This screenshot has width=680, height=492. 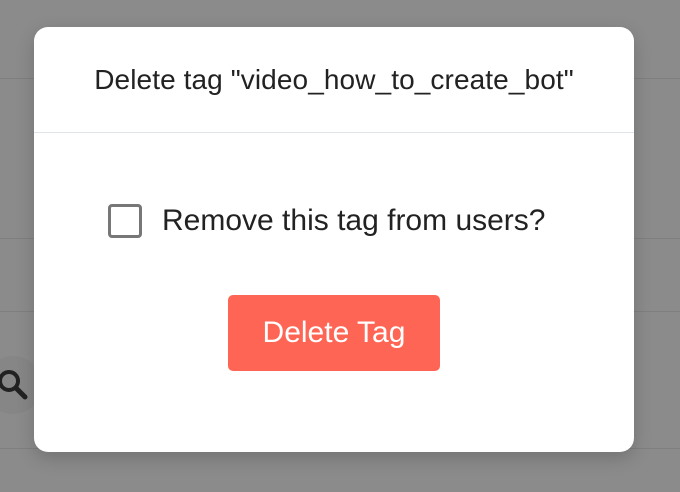 I want to click on remove-tag-checkbox-row: Remove this tag from users?, so click(x=326, y=221).